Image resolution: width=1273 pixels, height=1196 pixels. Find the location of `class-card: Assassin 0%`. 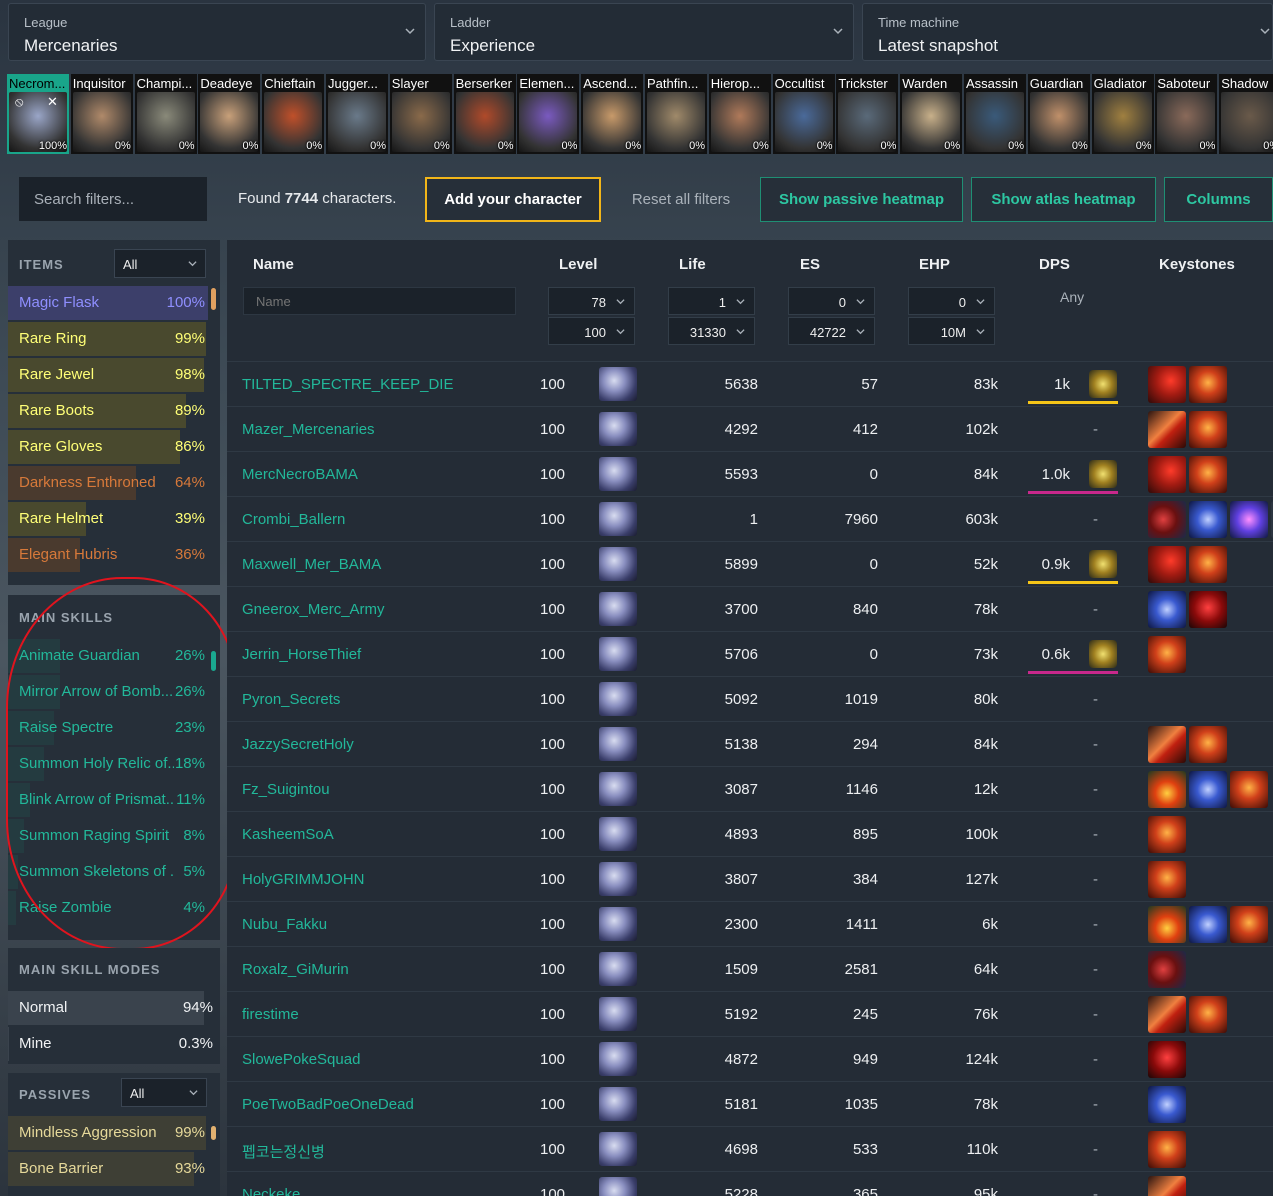

class-card: Assassin 0% is located at coordinates (995, 114).